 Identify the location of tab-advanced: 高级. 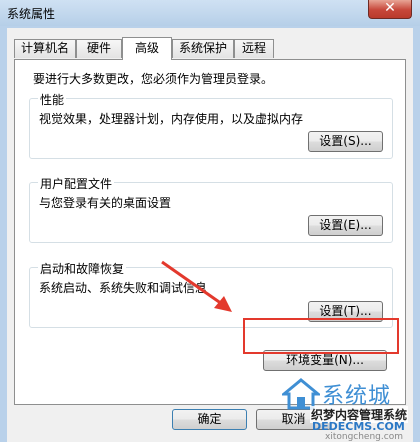
(147, 48).